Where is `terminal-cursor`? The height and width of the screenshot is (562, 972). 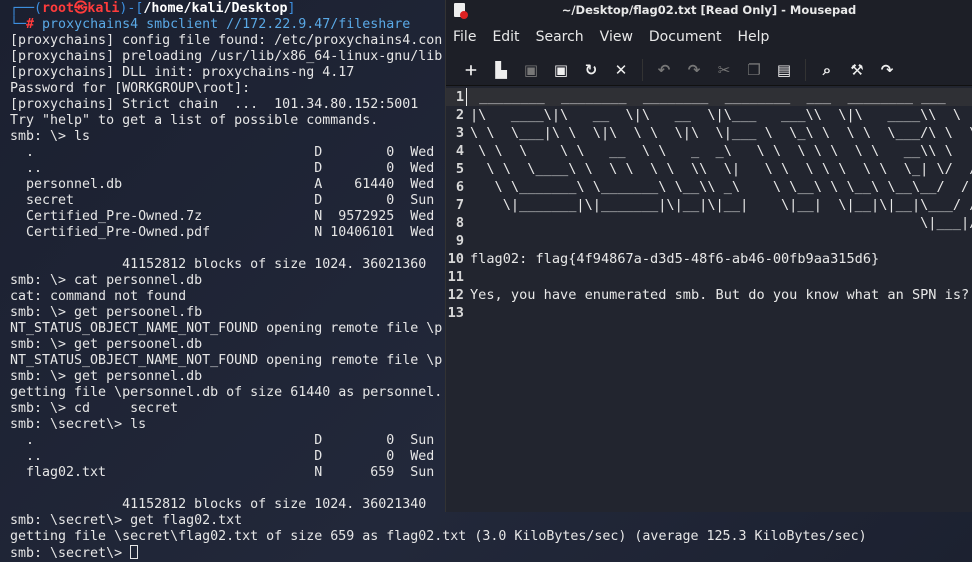
terminal-cursor is located at coordinates (134, 552).